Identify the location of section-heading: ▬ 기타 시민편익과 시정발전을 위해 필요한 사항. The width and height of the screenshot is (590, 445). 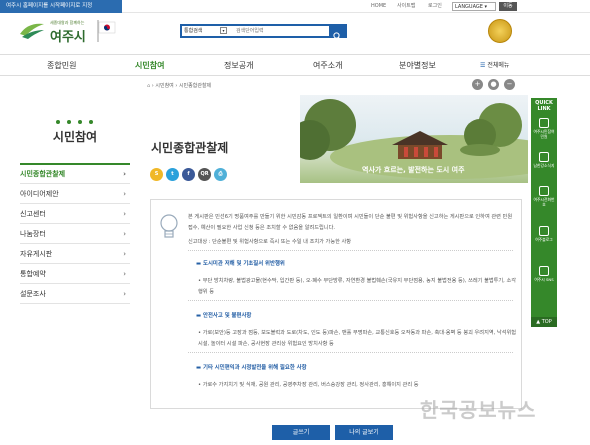
(251, 368).